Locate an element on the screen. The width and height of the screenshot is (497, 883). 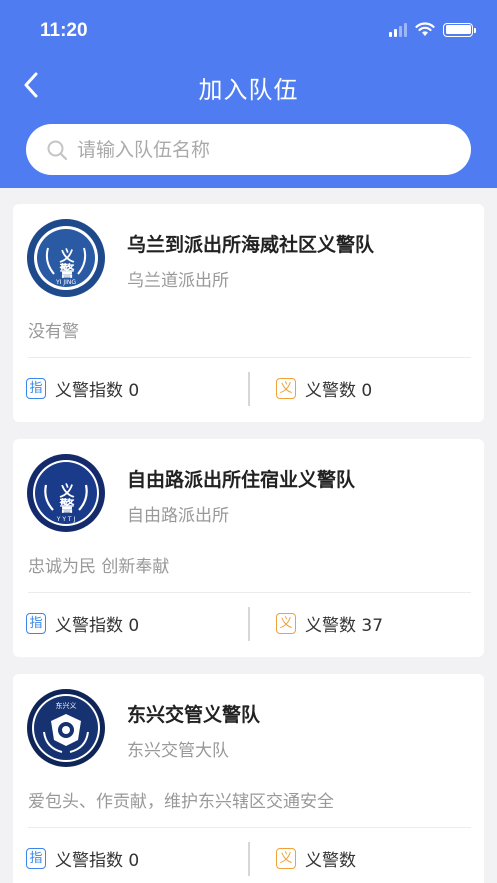
team-stats: 指 义警指数 0 义 义警数 is located at coordinates (248, 859).